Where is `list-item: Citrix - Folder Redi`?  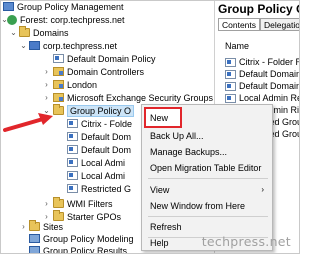 list-item: Citrix - Folder Redi is located at coordinates (262, 62).